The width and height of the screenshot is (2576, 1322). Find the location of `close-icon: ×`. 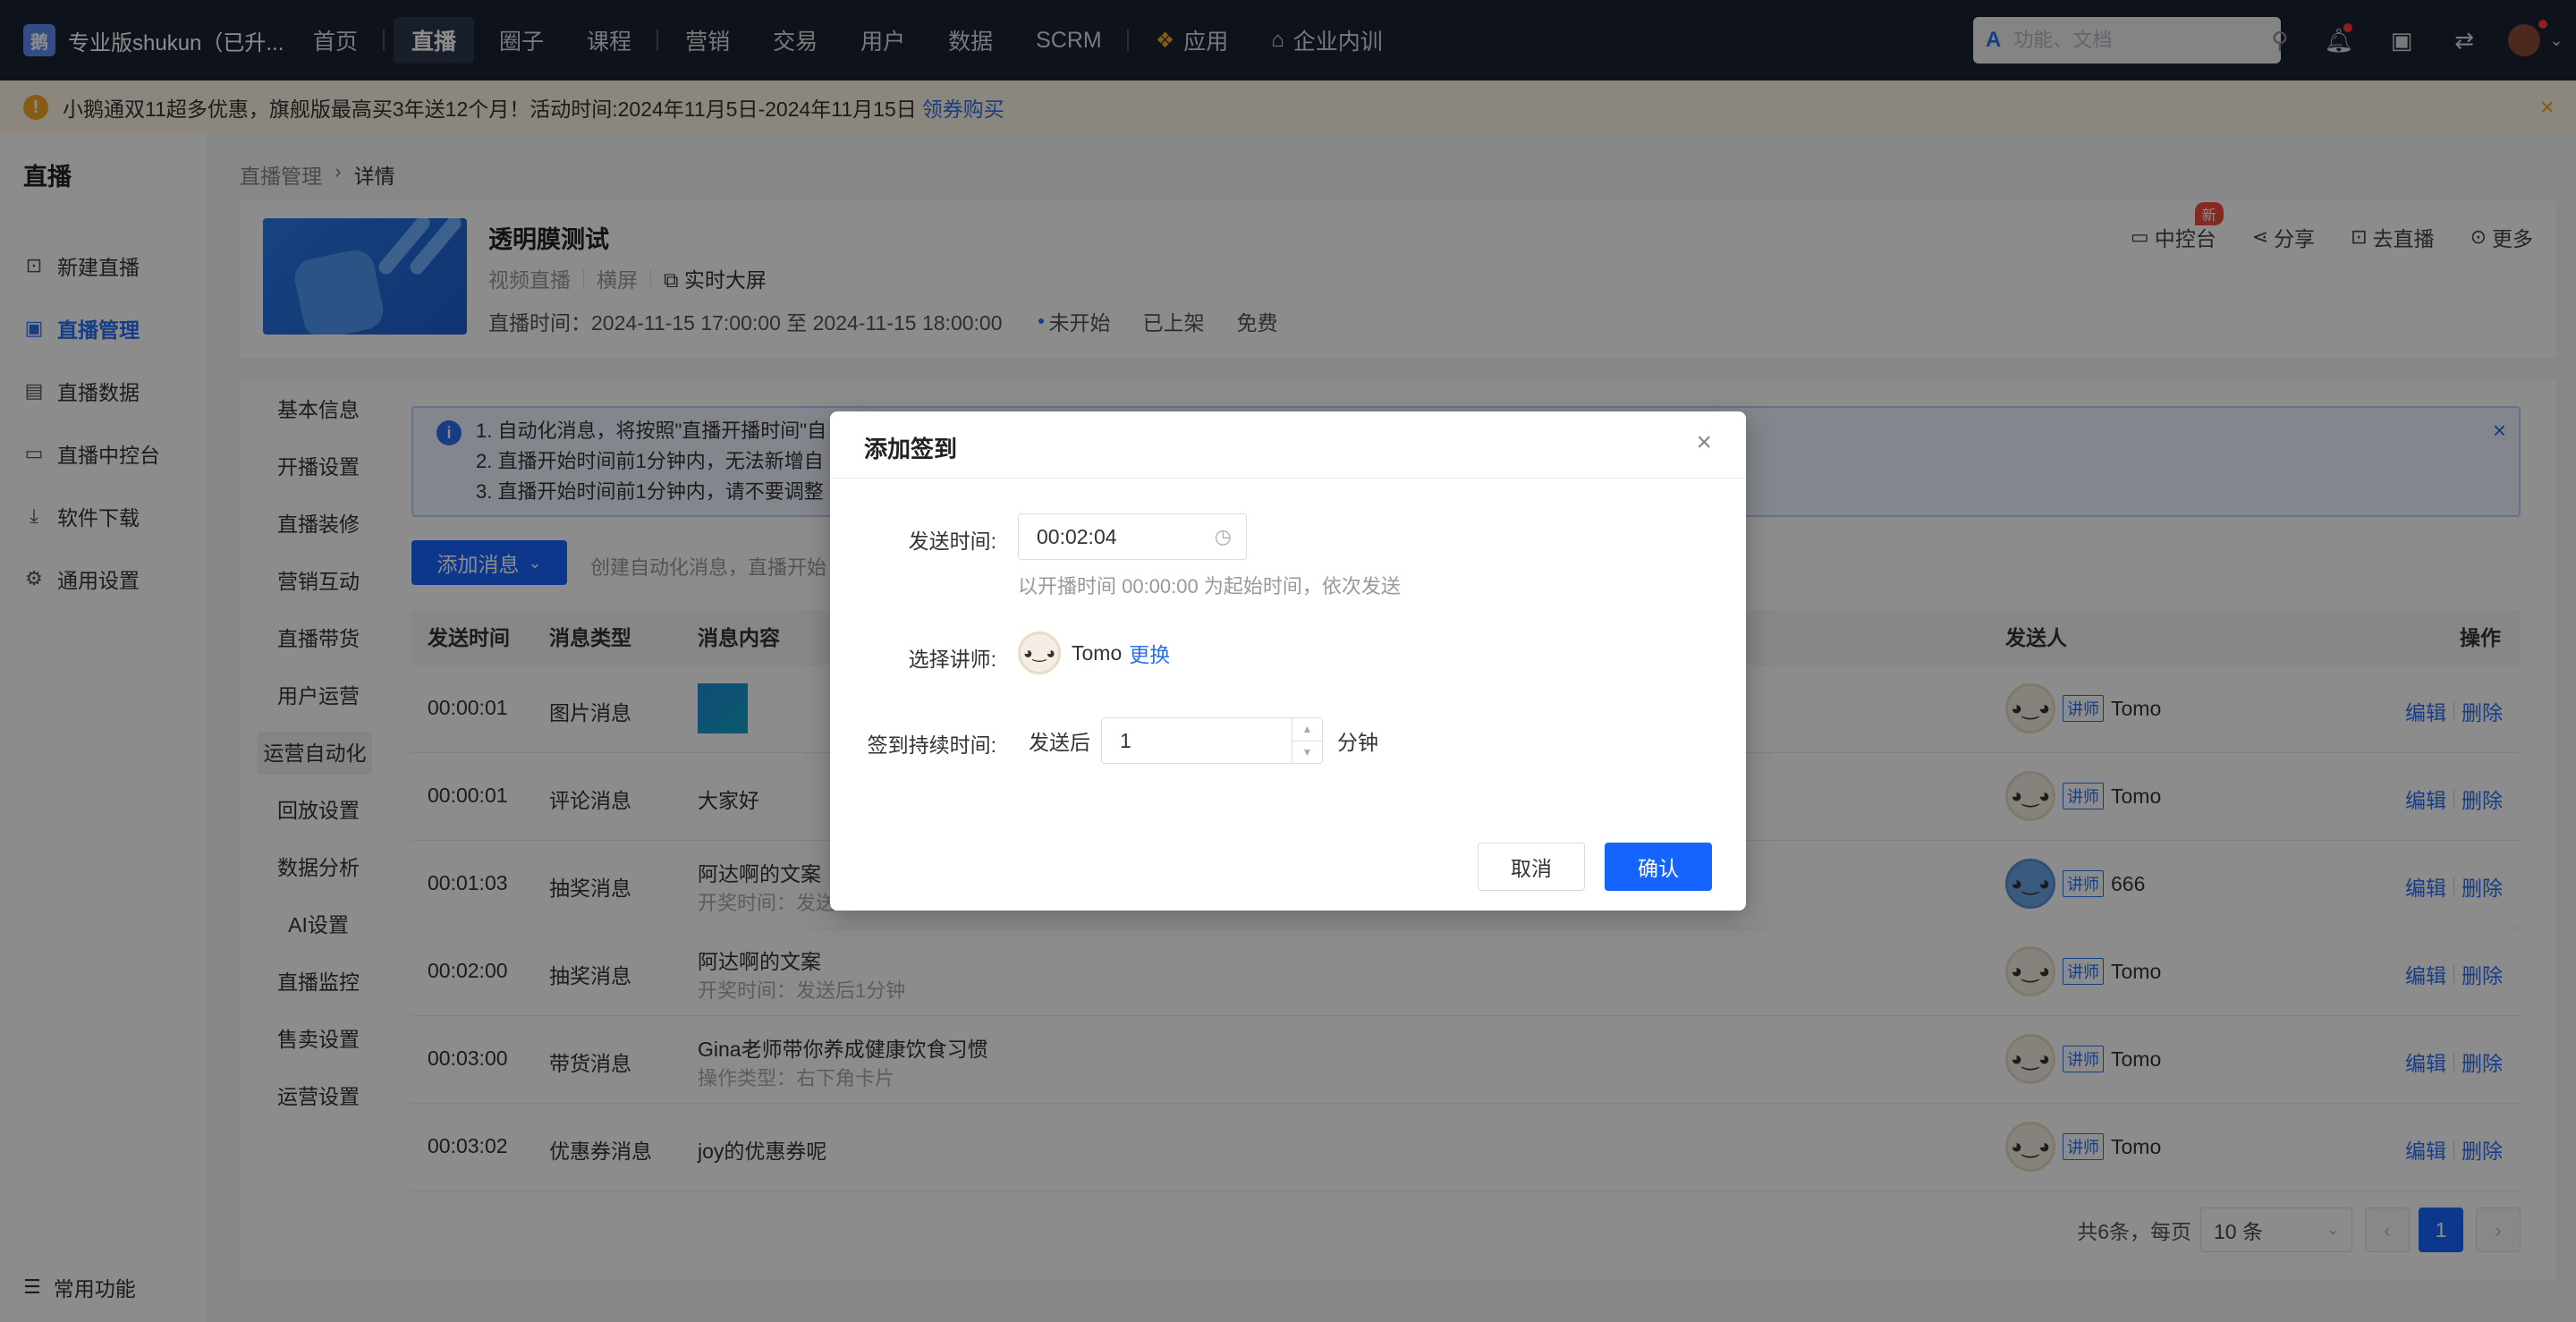

close-icon: × is located at coordinates (1704, 443).